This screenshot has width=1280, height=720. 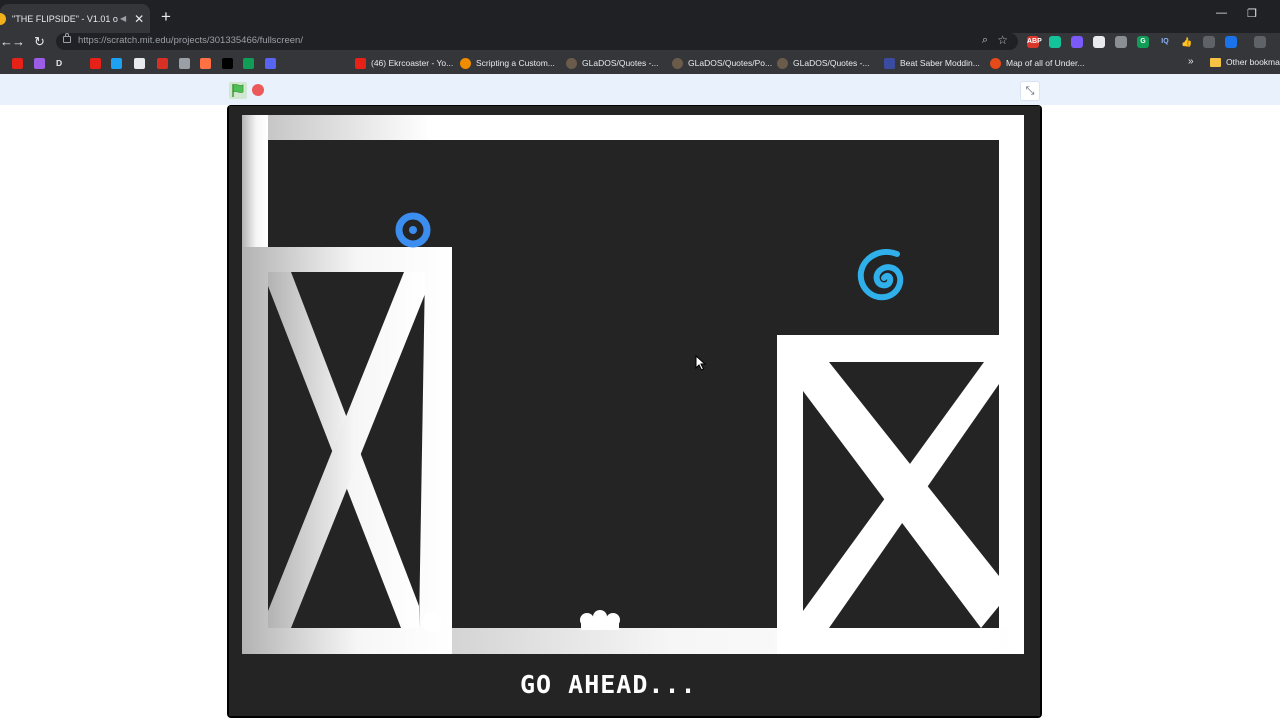 I want to click on bookmark-twitter, so click(x=116, y=63).